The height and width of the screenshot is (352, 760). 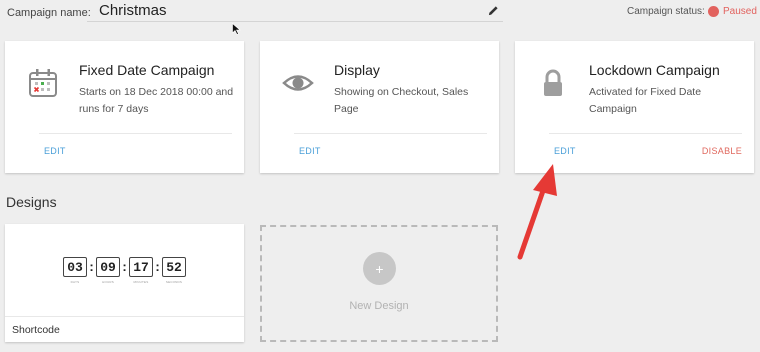 I want to click on countdown-value: 52, so click(x=174, y=267).